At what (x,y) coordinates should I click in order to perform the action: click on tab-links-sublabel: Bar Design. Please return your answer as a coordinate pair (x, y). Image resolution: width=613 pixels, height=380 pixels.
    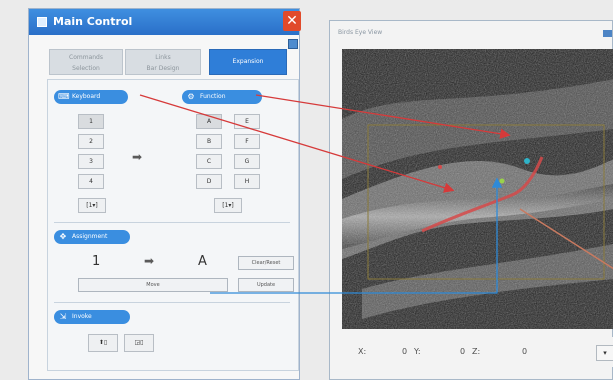
    Looking at the image, I should click on (163, 68).